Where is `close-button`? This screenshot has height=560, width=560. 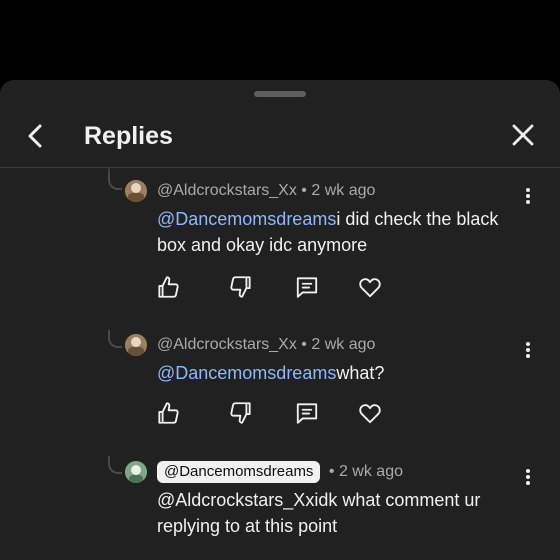 close-button is located at coordinates (523, 135).